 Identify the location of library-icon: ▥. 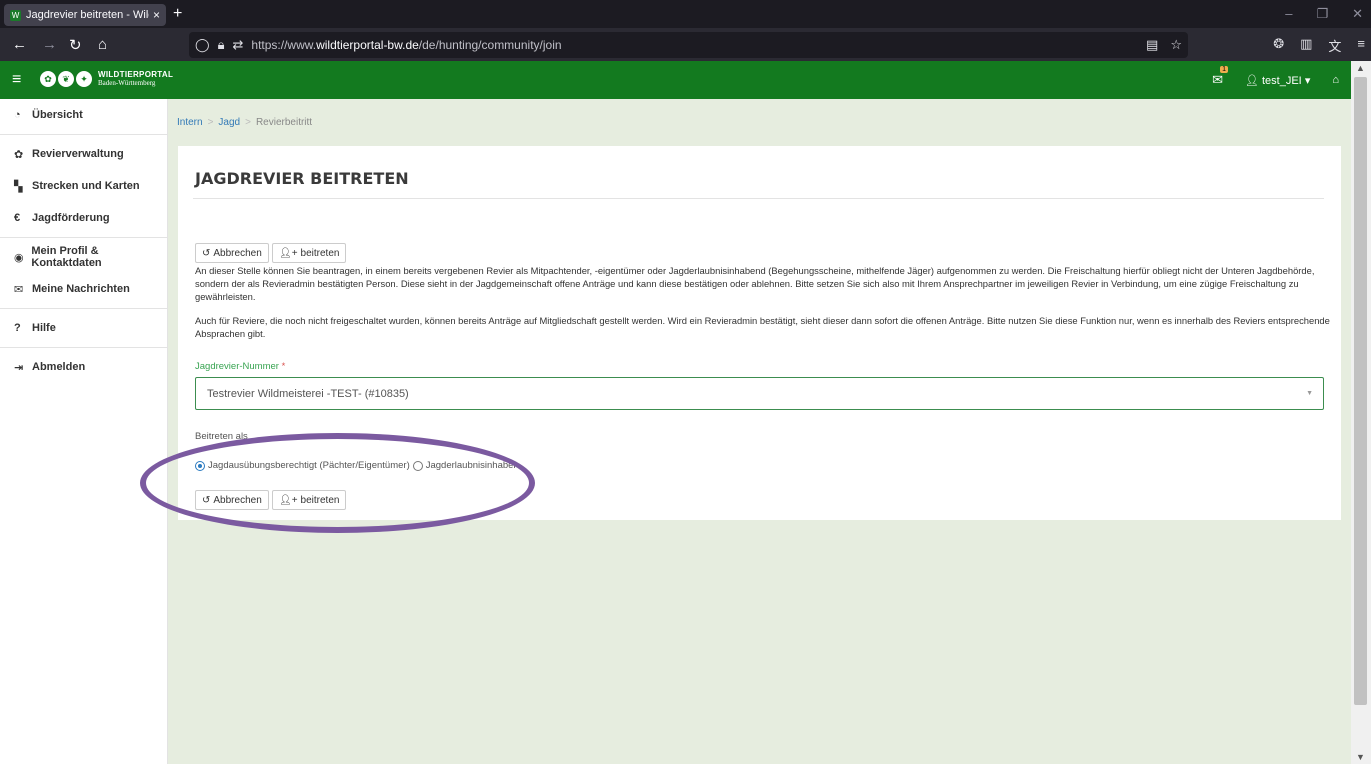
(1306, 45).